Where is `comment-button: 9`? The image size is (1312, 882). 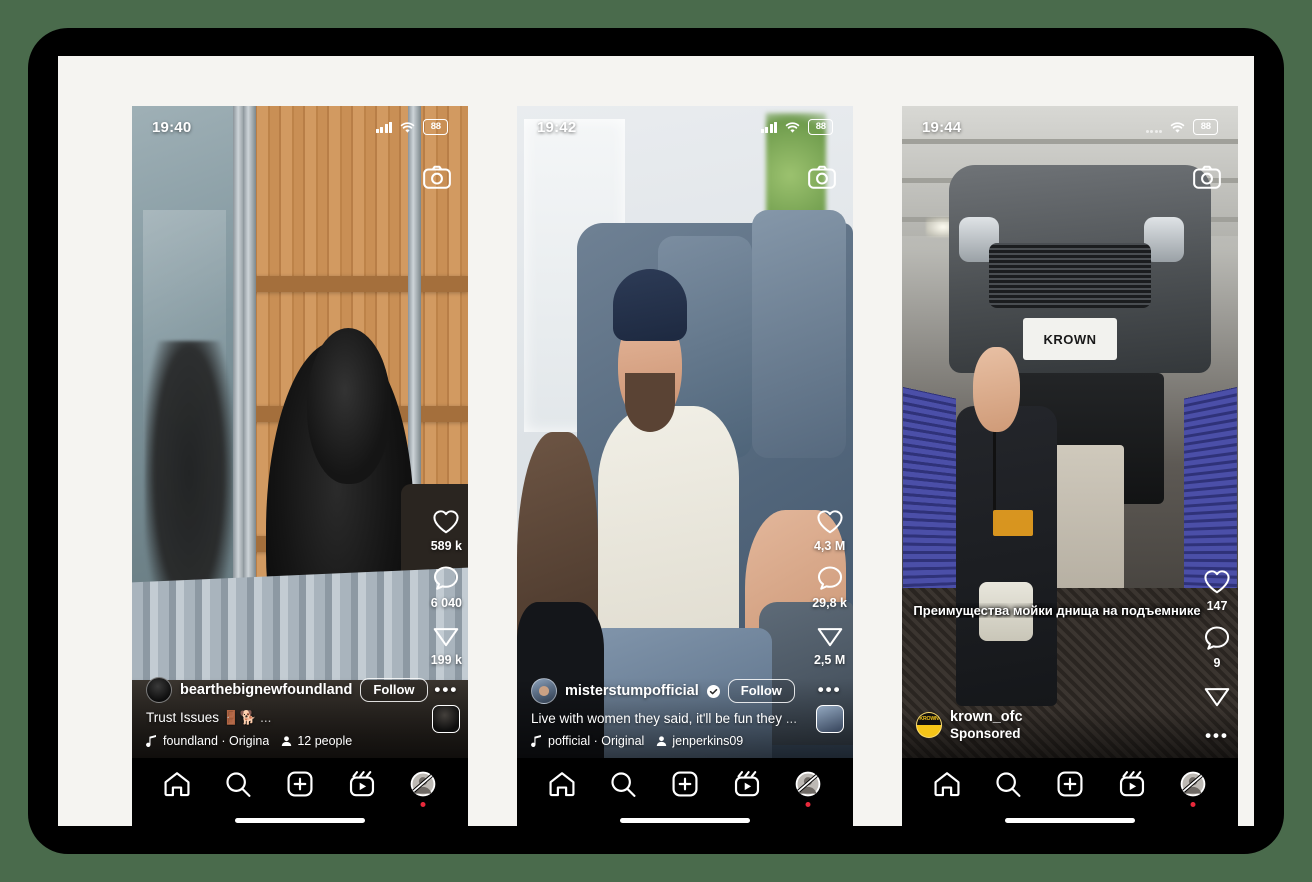
comment-button: 9 is located at coordinates (1217, 646).